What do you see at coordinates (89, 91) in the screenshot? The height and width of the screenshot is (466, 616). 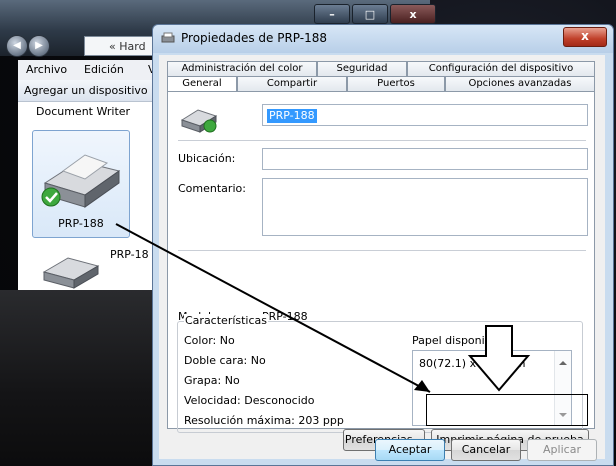 I see `add-device-command: Agregar un dispositivo` at bounding box center [89, 91].